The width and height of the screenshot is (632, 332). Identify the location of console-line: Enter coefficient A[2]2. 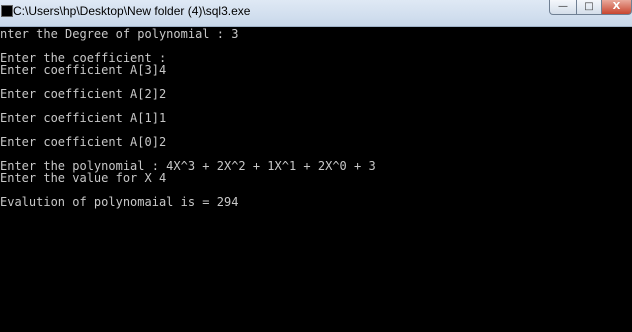
(83, 94).